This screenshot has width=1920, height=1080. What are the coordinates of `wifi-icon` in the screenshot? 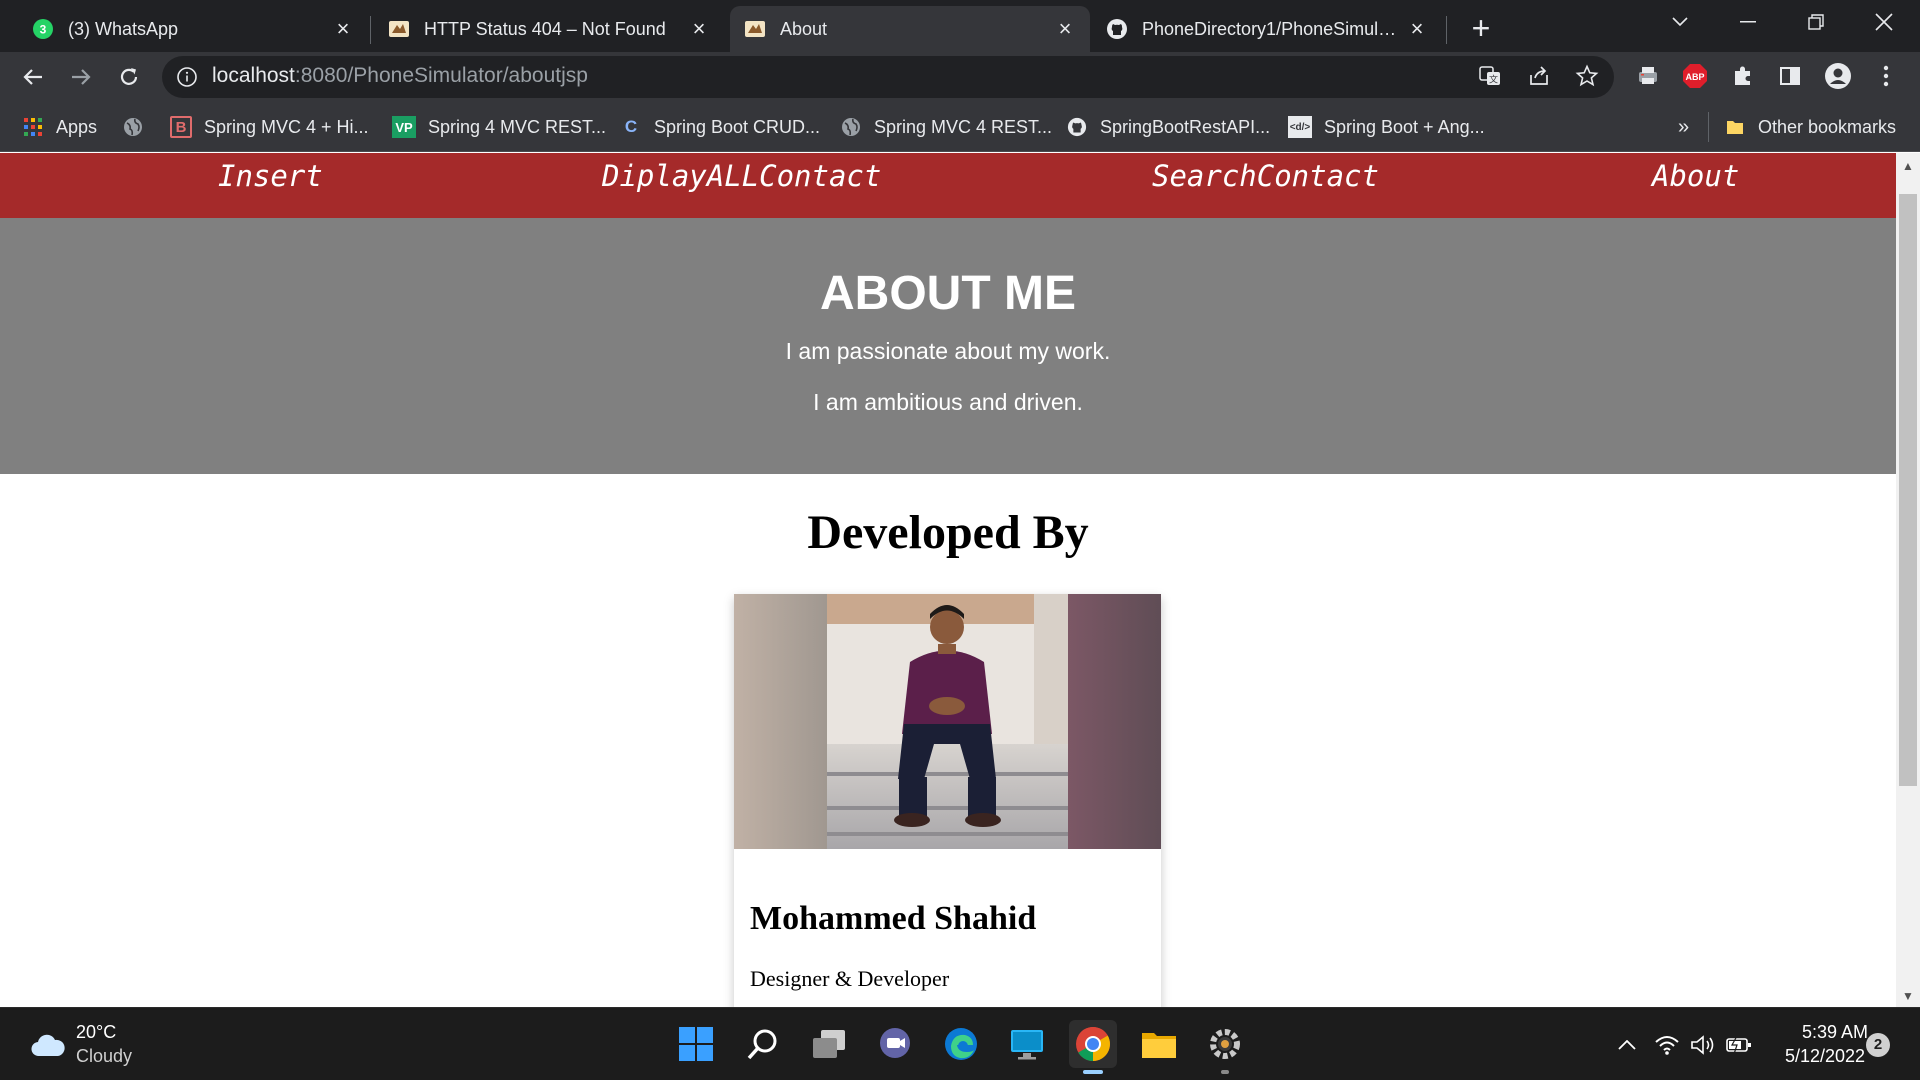 It's located at (1667, 1045).